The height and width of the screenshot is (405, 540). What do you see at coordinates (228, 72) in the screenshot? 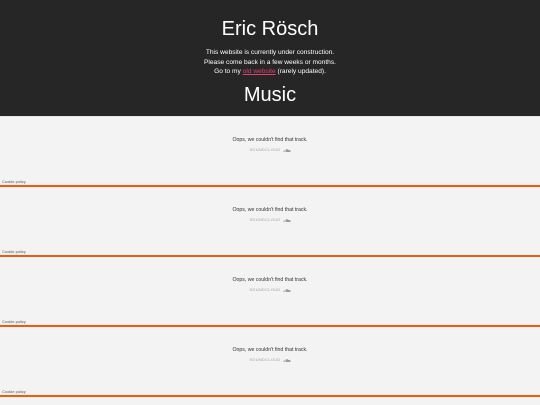
I see `intro-line-3-before: Go to my` at bounding box center [228, 72].